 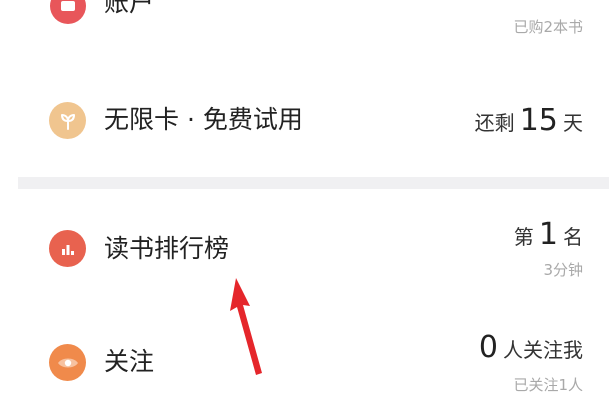 What do you see at coordinates (304, 30) in the screenshot?
I see `menu-item-account: 账户 已购2本书` at bounding box center [304, 30].